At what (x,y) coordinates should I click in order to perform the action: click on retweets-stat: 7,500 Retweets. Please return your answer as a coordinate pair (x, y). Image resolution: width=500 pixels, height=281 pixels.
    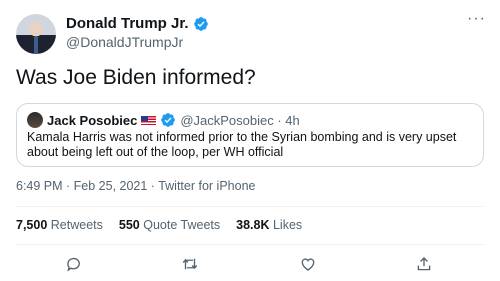
    Looking at the image, I should click on (59, 225).